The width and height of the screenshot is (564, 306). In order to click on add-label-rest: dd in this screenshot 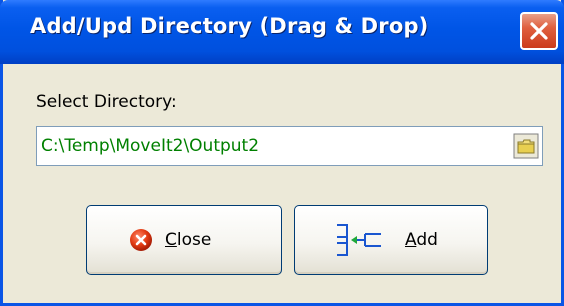, I will do `click(427, 240)`.